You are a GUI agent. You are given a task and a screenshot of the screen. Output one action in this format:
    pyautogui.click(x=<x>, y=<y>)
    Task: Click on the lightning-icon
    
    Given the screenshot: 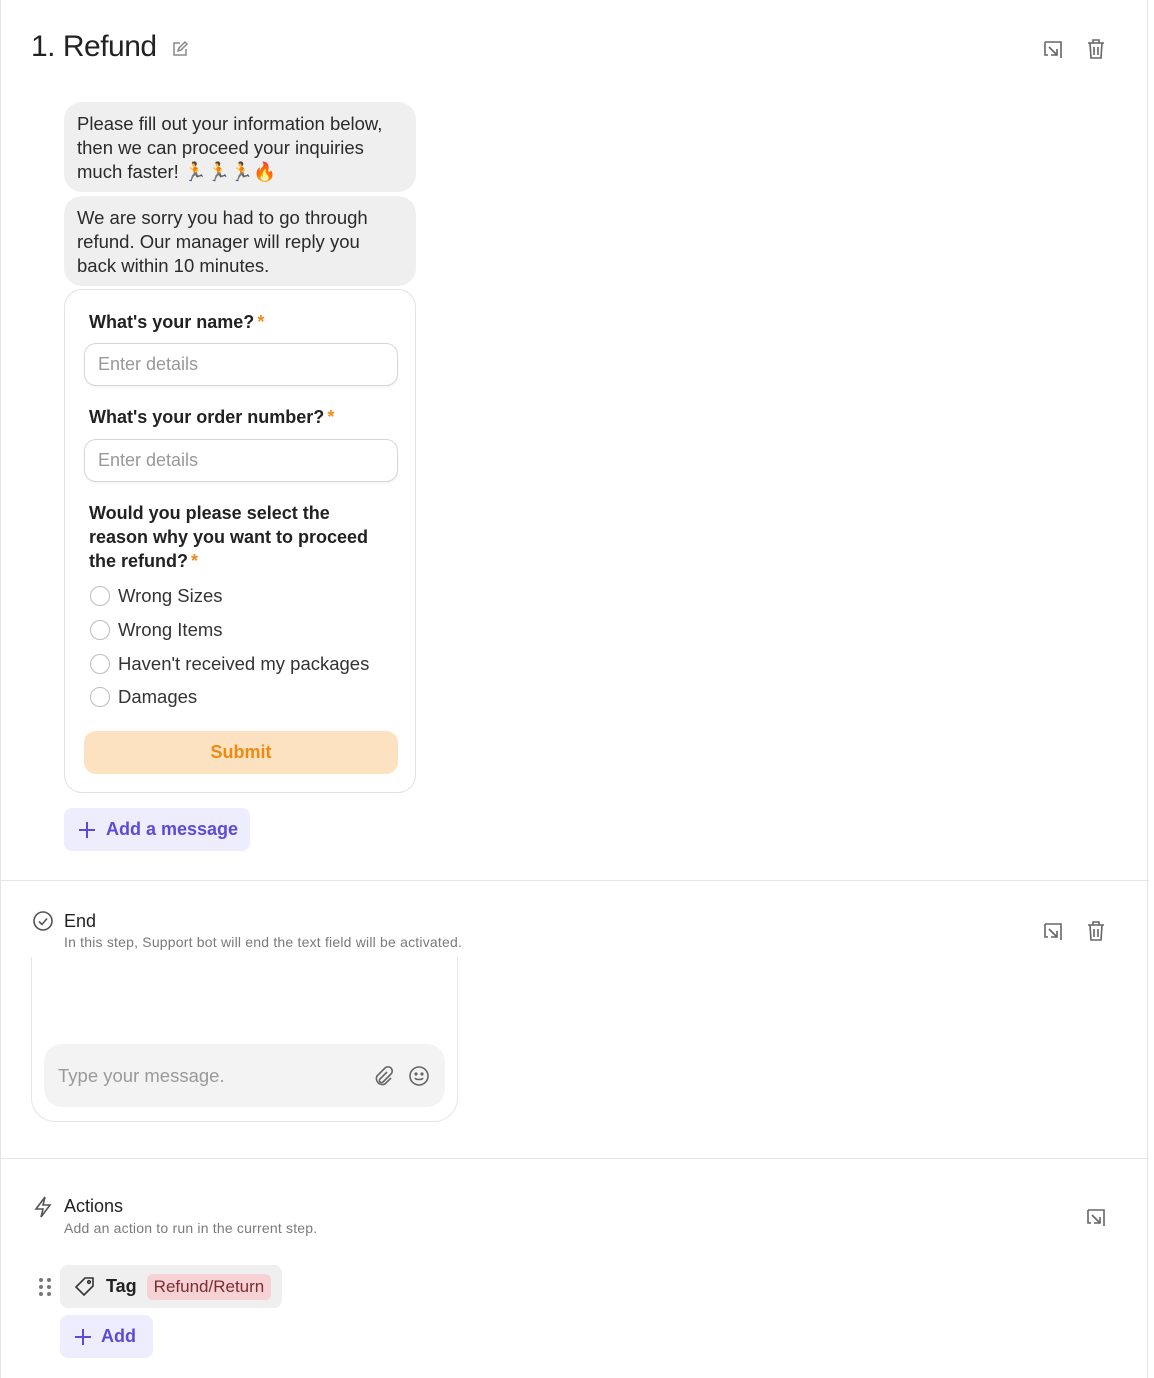 What is the action you would take?
    pyautogui.click(x=43, y=1207)
    